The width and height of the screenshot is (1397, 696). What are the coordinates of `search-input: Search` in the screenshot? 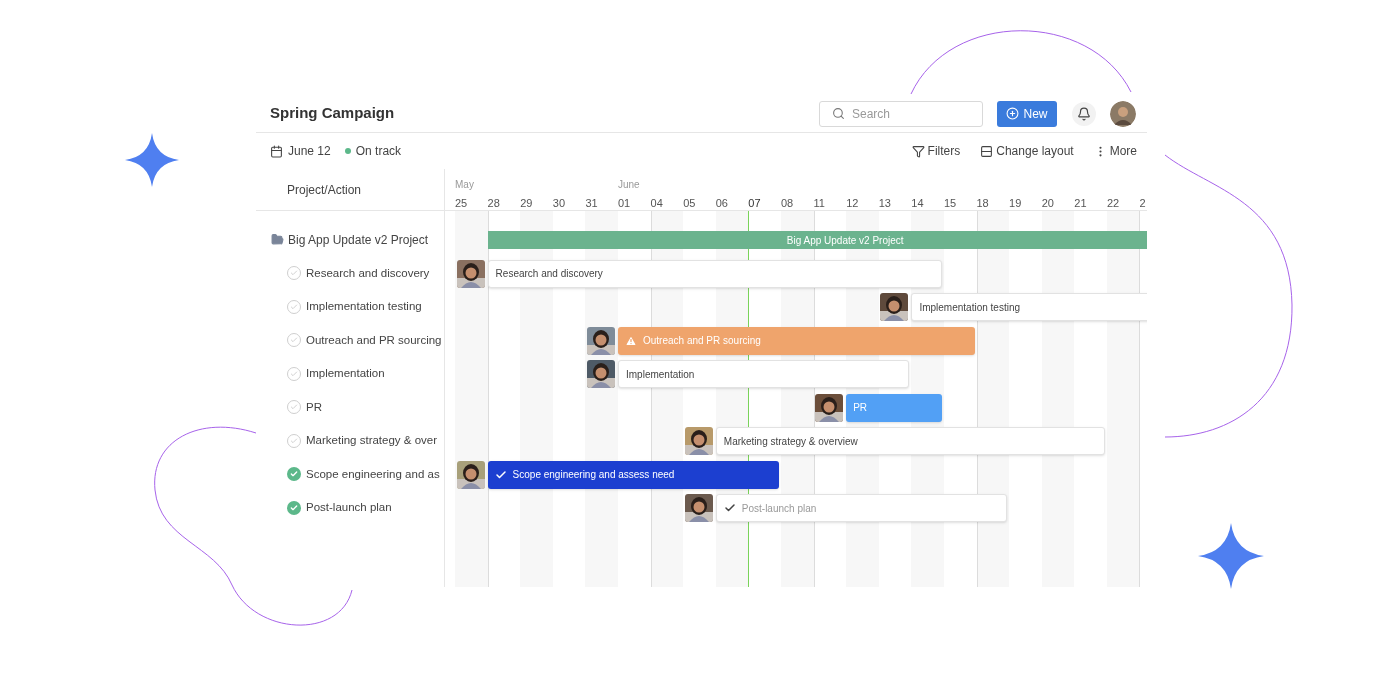 It's located at (907, 113).